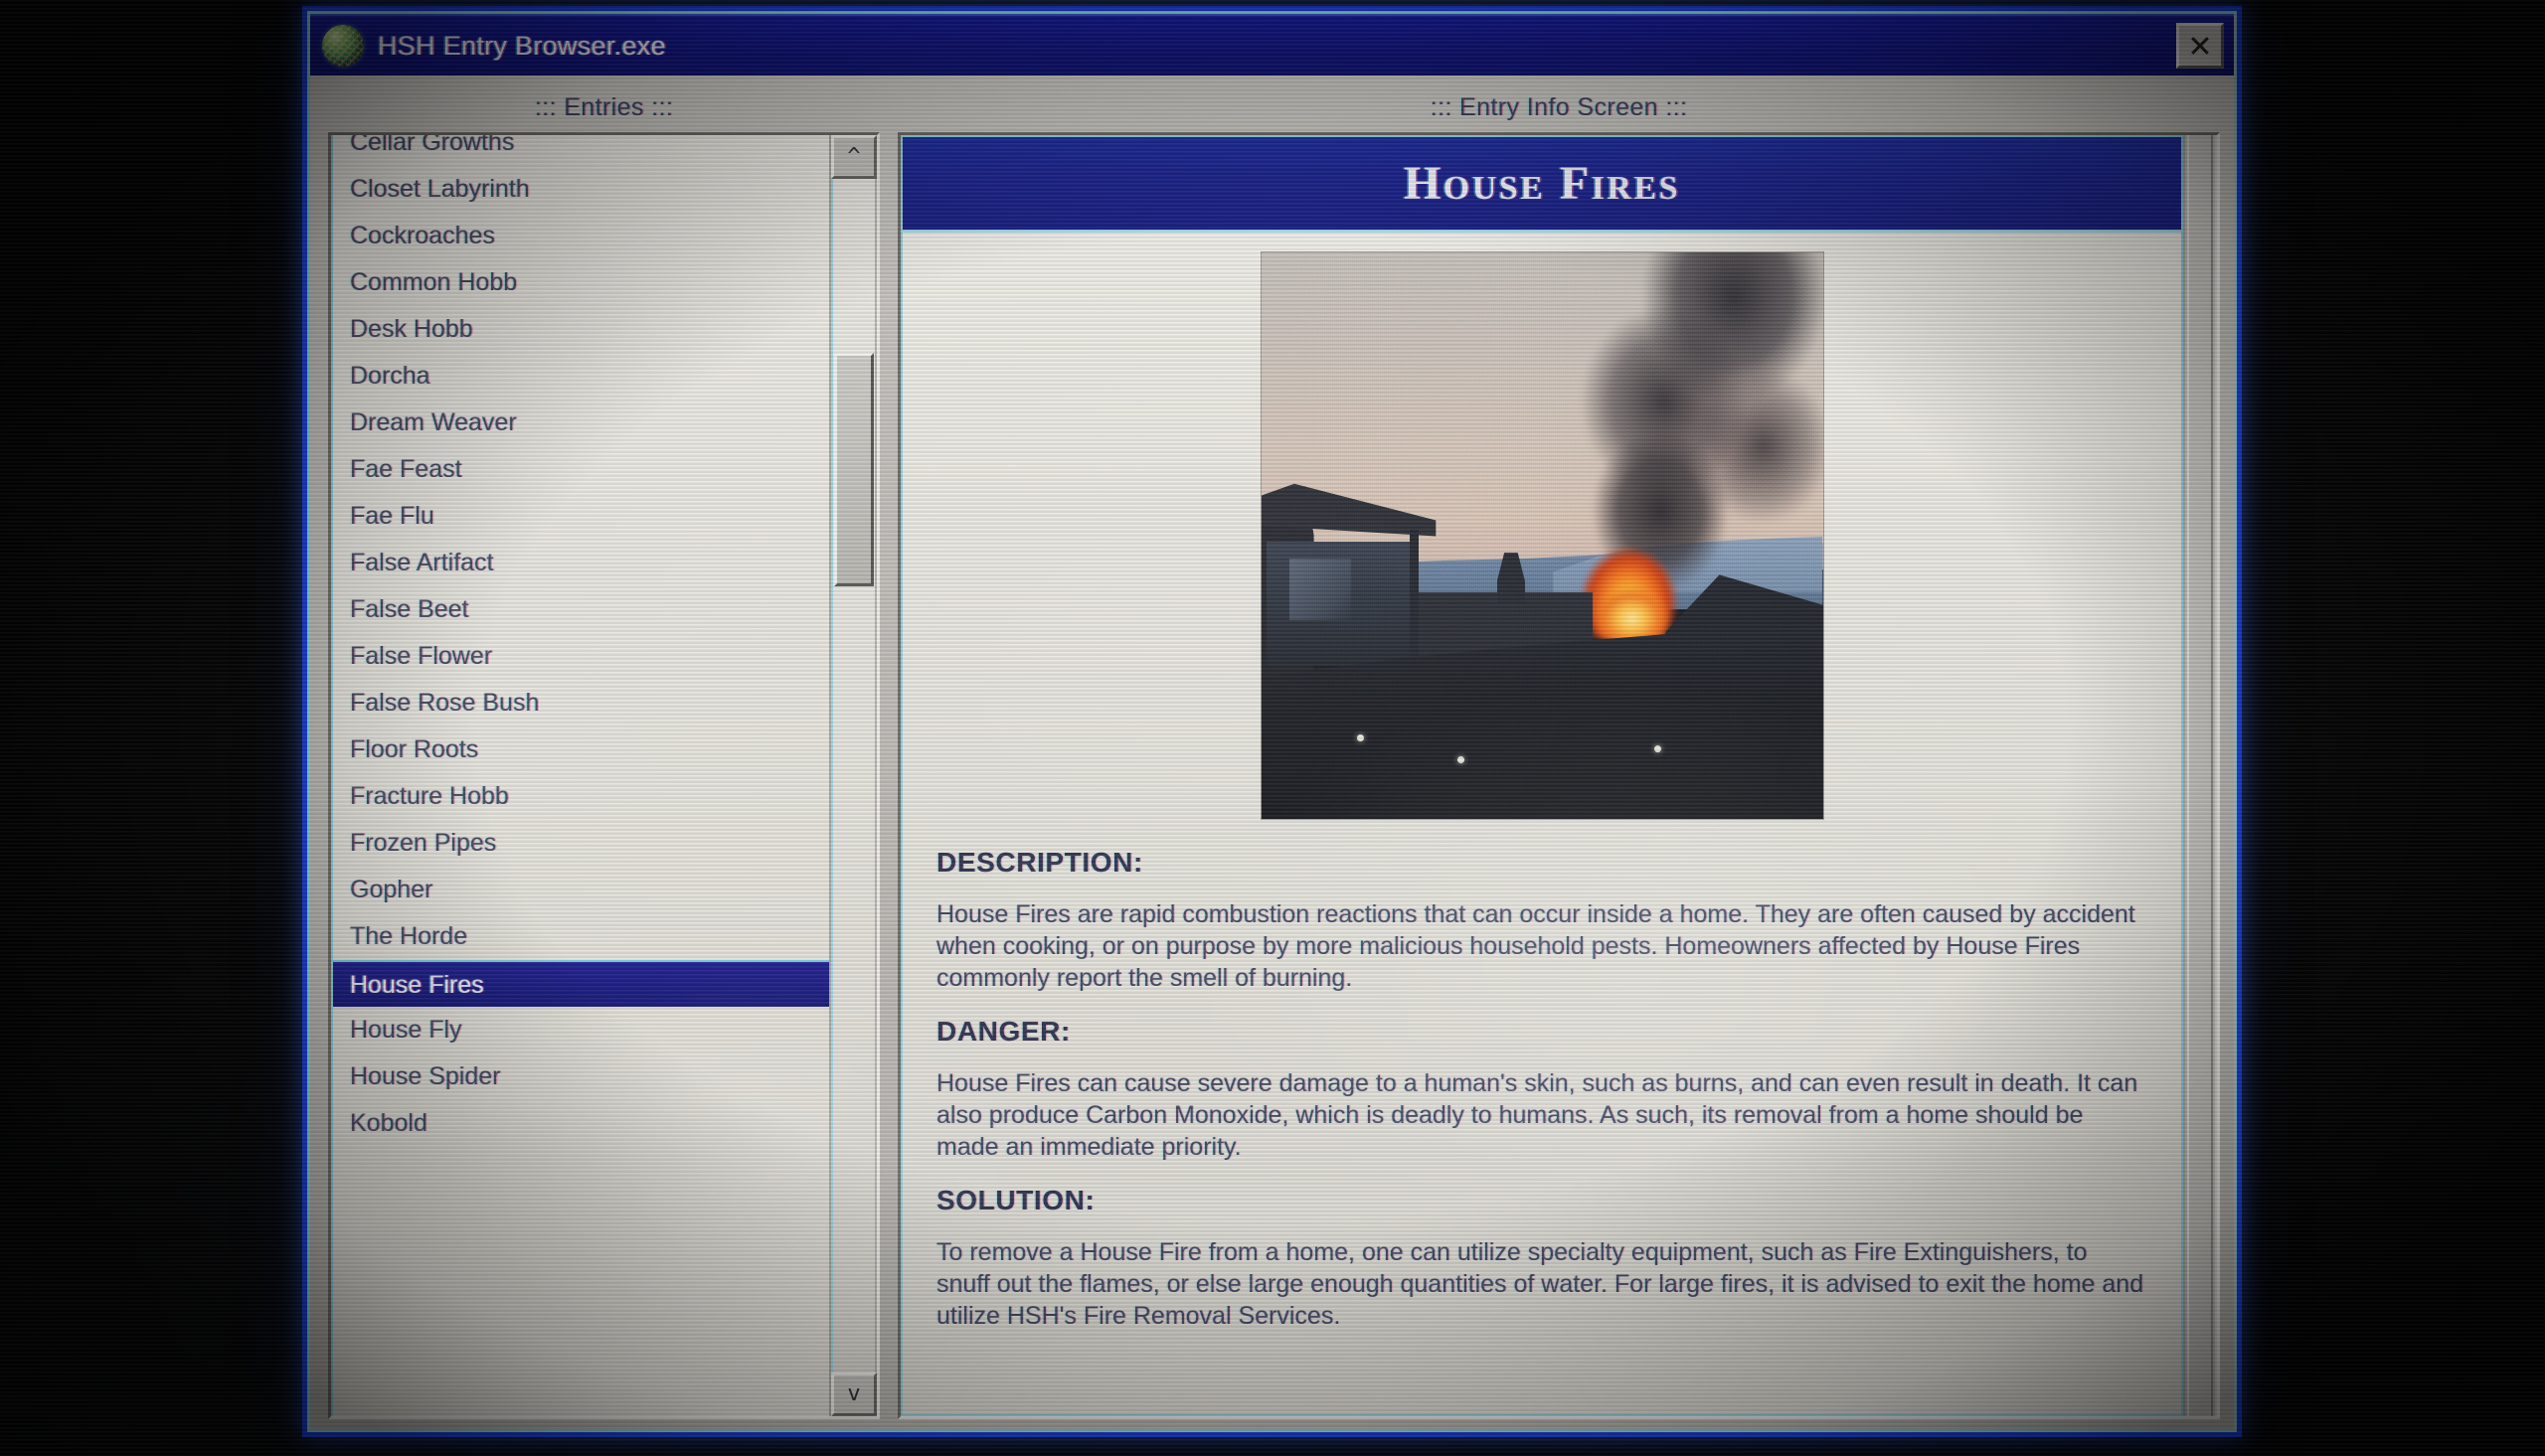 The height and width of the screenshot is (1456, 2545). Describe the element at coordinates (581, 236) in the screenshot. I see `entry-list-item: Cockroaches` at that location.